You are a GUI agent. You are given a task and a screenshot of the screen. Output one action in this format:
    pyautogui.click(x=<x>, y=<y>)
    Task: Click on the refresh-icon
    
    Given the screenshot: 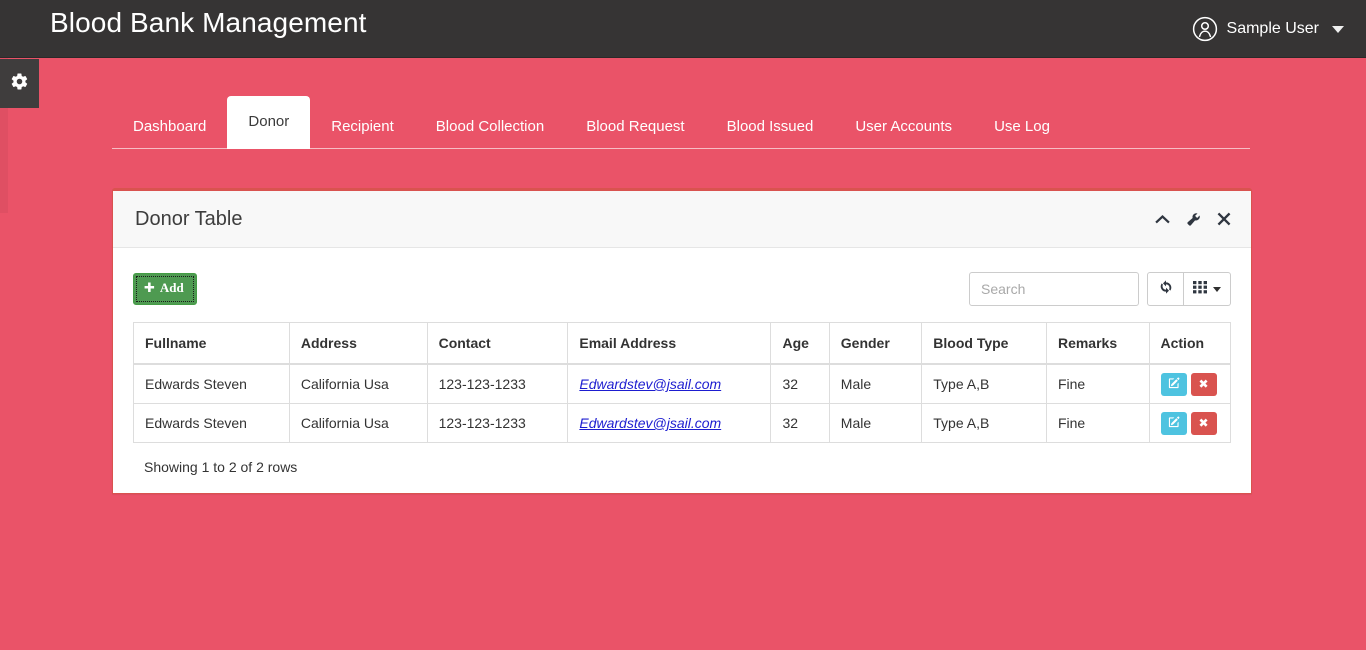 What is the action you would take?
    pyautogui.click(x=1166, y=289)
    